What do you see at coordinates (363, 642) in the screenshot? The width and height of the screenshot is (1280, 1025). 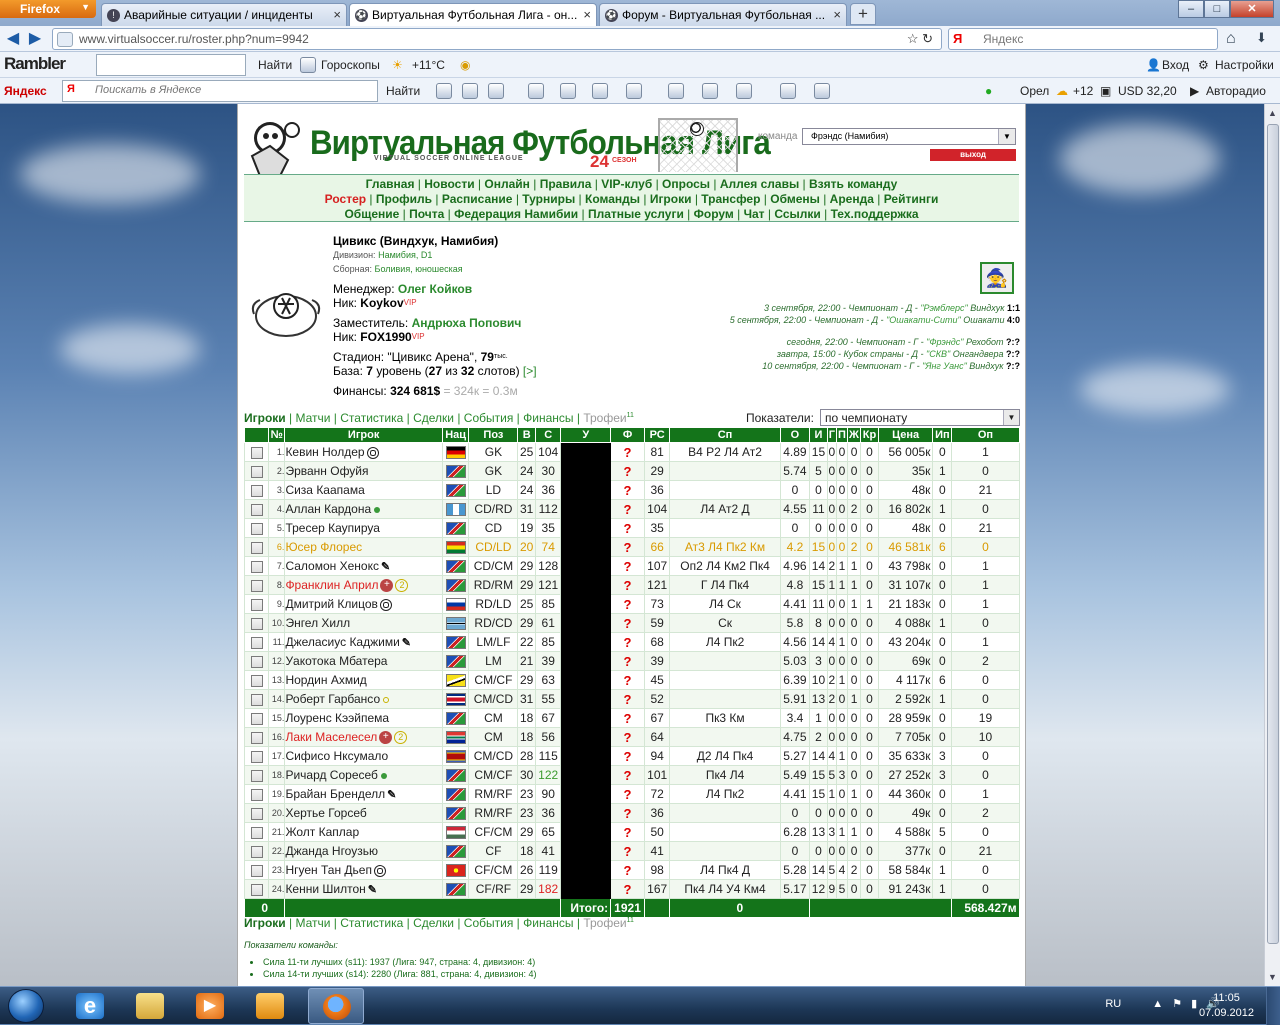 I see `table-cell: Джеласиус Каджими ✎` at bounding box center [363, 642].